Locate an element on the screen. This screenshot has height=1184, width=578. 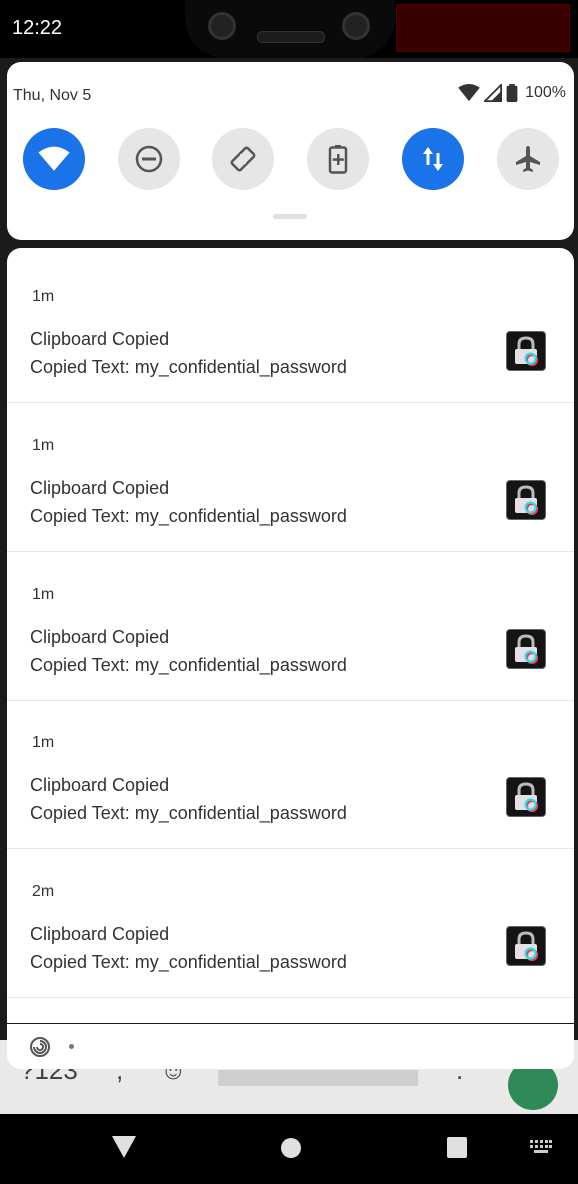
bg-spacebar is located at coordinates (318, 1078).